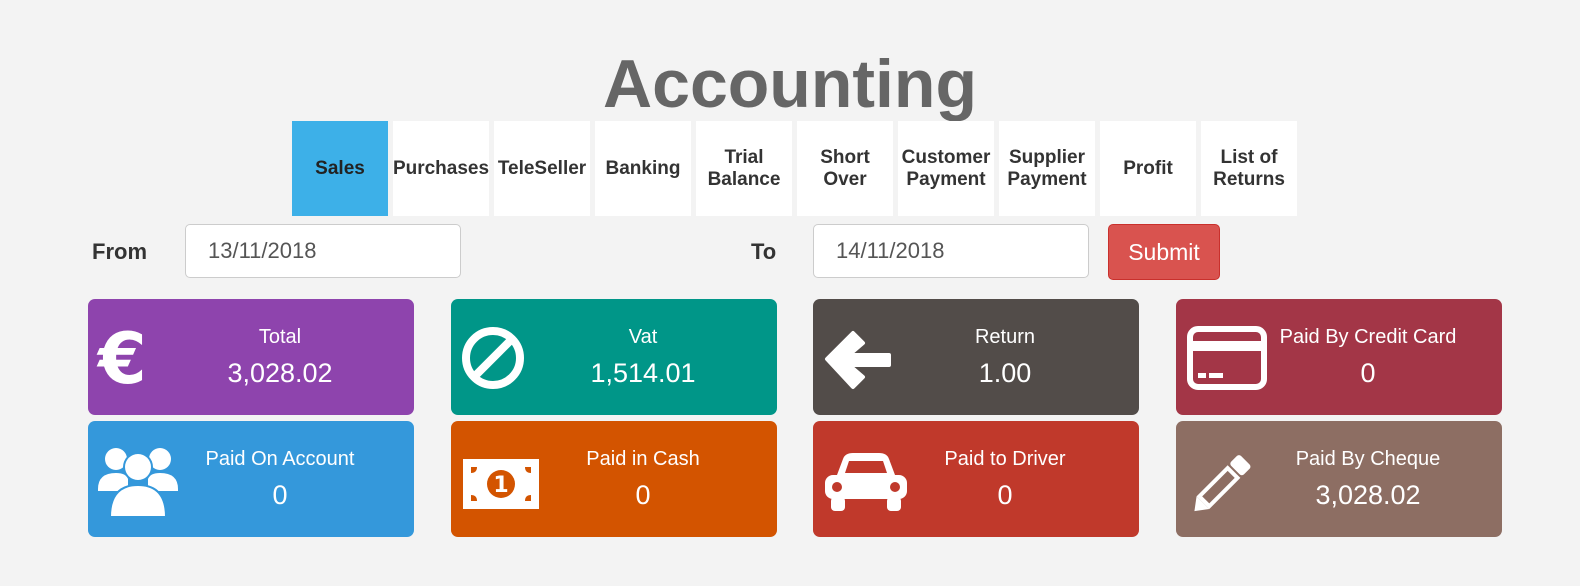 The image size is (1580, 586). What do you see at coordinates (1368, 373) in the screenshot?
I see `credit-card-value: 0` at bounding box center [1368, 373].